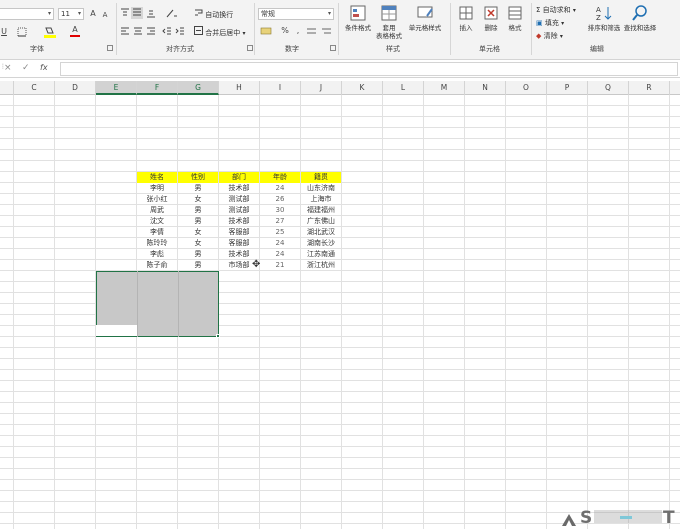  What do you see at coordinates (321, 177) in the screenshot?
I see `table-header-cell: 籍贯` at bounding box center [321, 177].